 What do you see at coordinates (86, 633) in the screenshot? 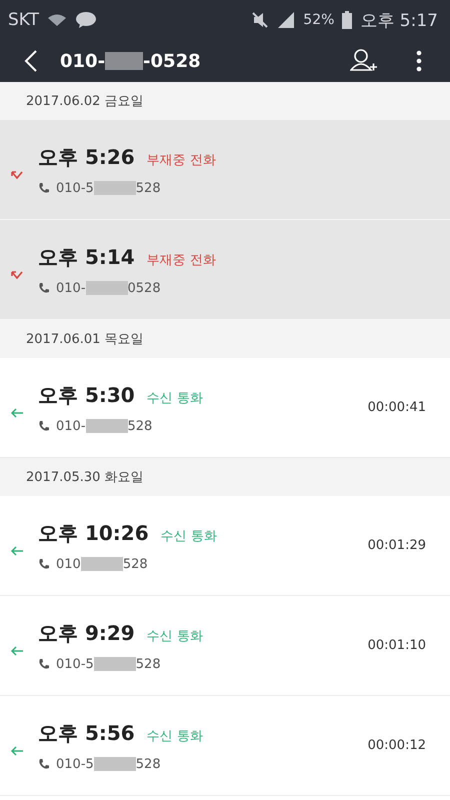
I see `call-time: 오후 9:29` at bounding box center [86, 633].